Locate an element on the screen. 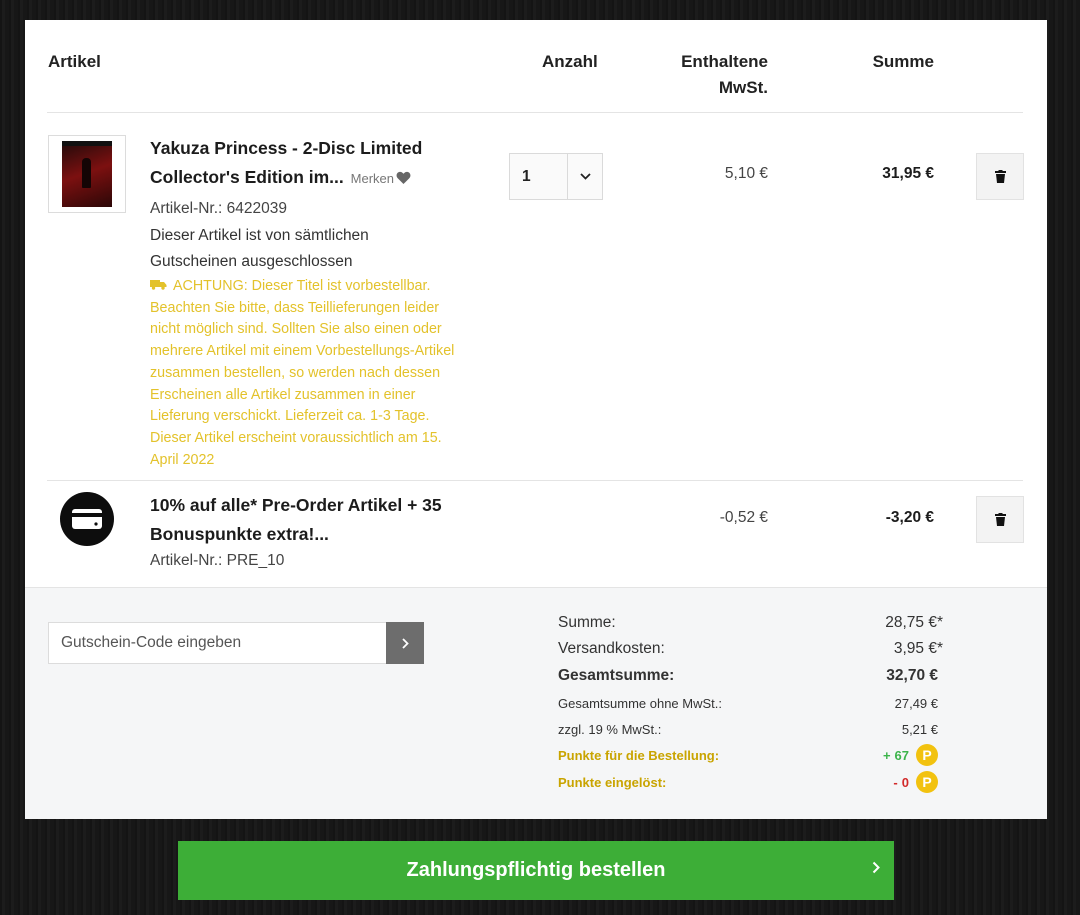 This screenshot has width=1080, height=915. points-earned-sign: + is located at coordinates (886, 755).